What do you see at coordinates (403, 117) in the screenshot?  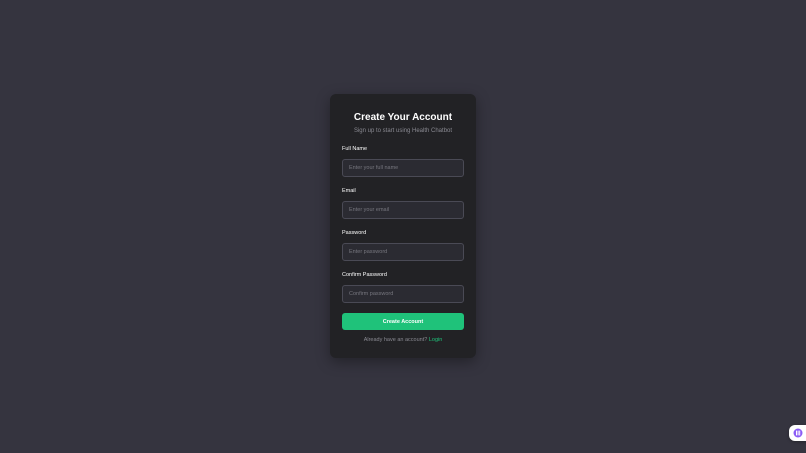 I see `page-title: Create Your Account` at bounding box center [403, 117].